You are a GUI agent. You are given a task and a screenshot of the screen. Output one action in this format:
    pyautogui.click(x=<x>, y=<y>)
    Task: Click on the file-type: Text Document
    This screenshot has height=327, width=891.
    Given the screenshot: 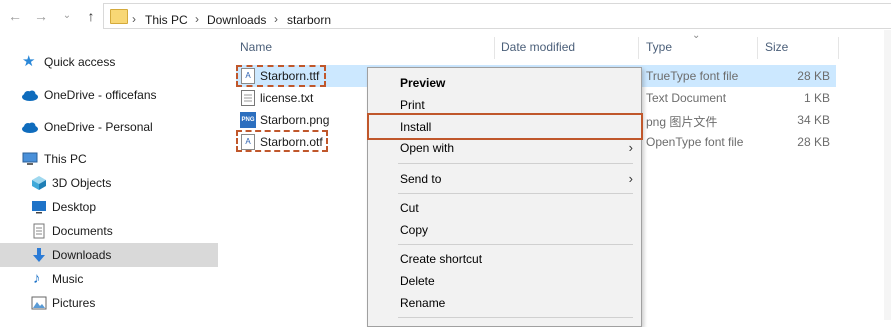 What is the action you would take?
    pyautogui.click(x=686, y=98)
    